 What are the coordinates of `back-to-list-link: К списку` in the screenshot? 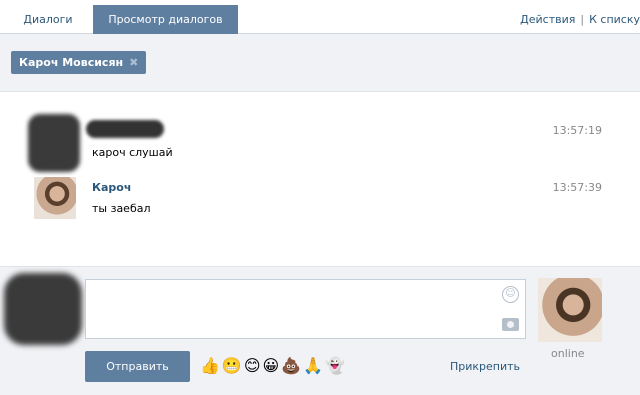 It's located at (614, 19).